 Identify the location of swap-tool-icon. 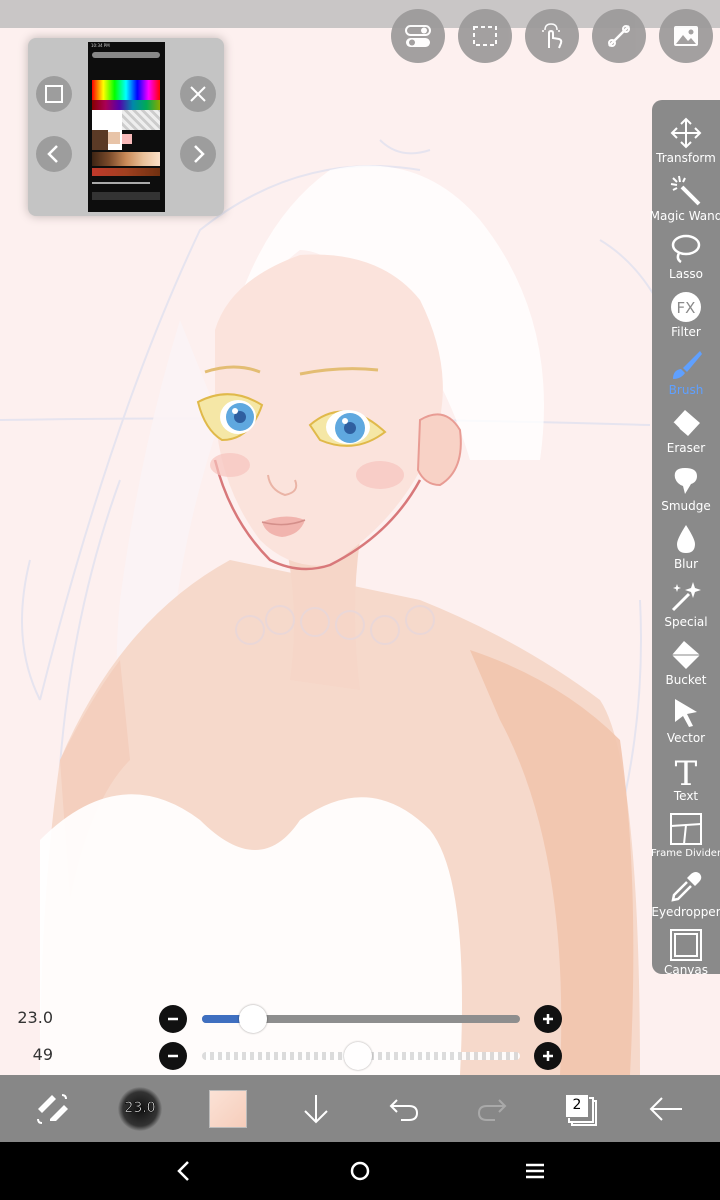
(52, 1108).